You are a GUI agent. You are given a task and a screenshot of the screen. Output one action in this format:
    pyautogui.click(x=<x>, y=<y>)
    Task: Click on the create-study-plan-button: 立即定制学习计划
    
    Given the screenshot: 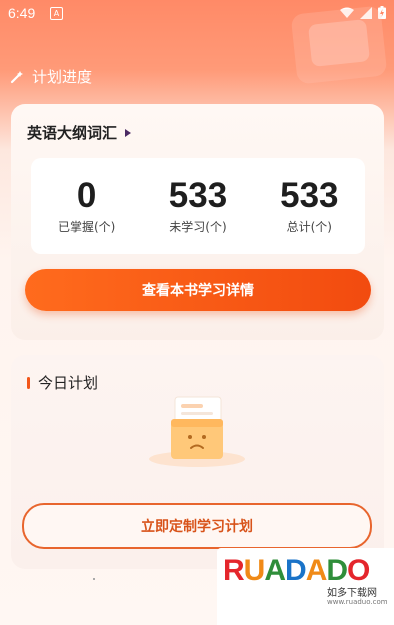 What is the action you would take?
    pyautogui.click(x=197, y=526)
    